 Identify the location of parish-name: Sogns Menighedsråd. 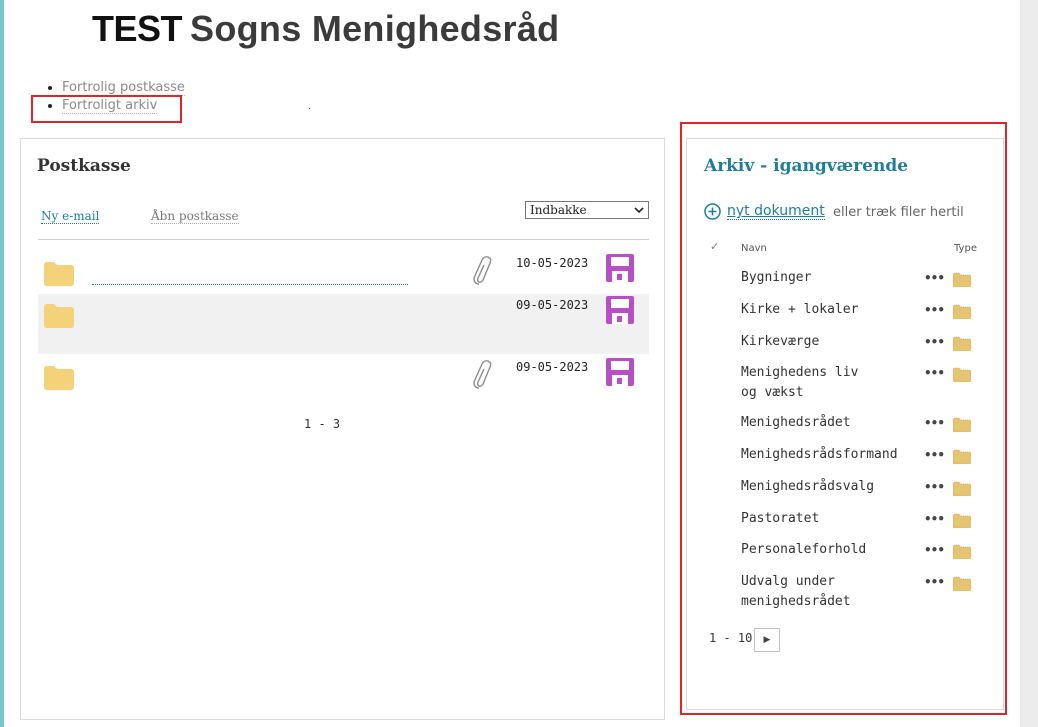
(375, 28).